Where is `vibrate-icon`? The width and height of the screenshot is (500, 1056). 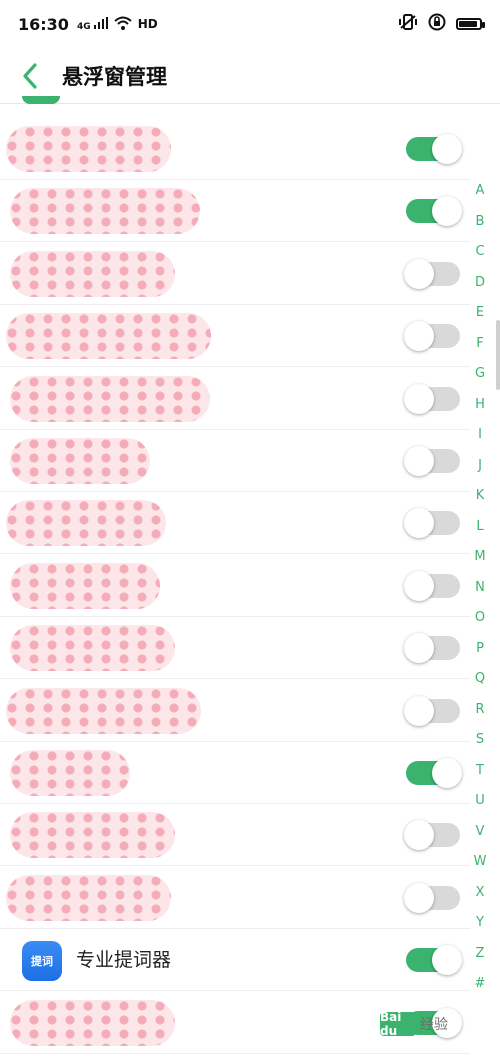
vibrate-icon is located at coordinates (408, 24).